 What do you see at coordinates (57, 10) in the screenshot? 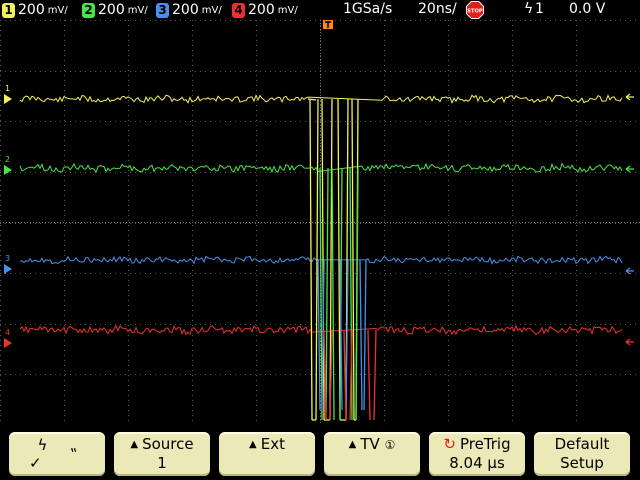
I see `channel-1-scale-unit: mV/` at bounding box center [57, 10].